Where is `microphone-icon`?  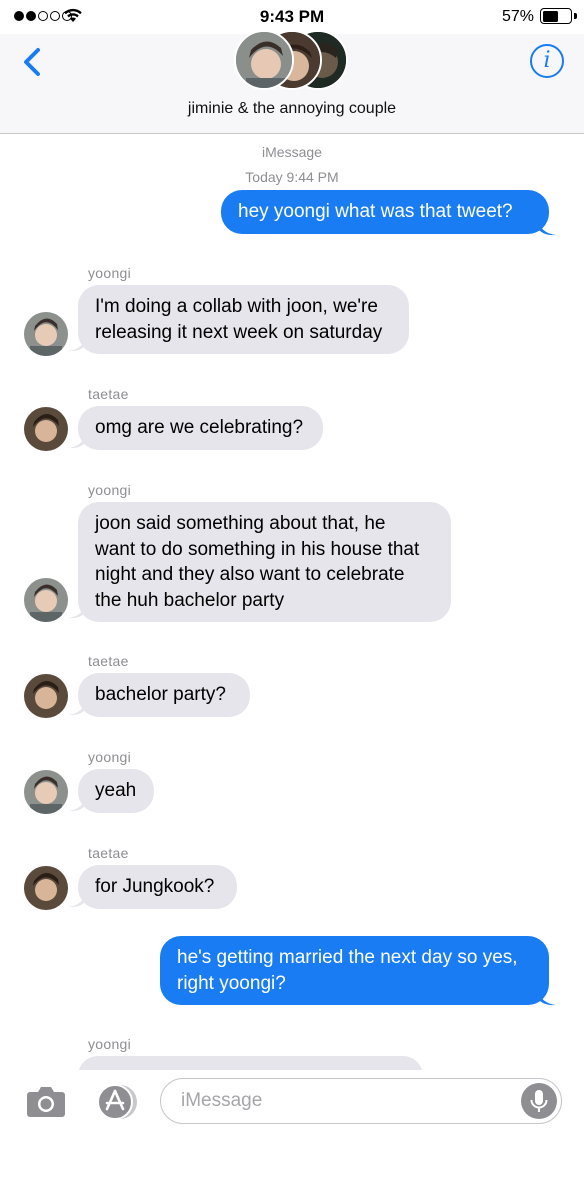 microphone-icon is located at coordinates (539, 1101).